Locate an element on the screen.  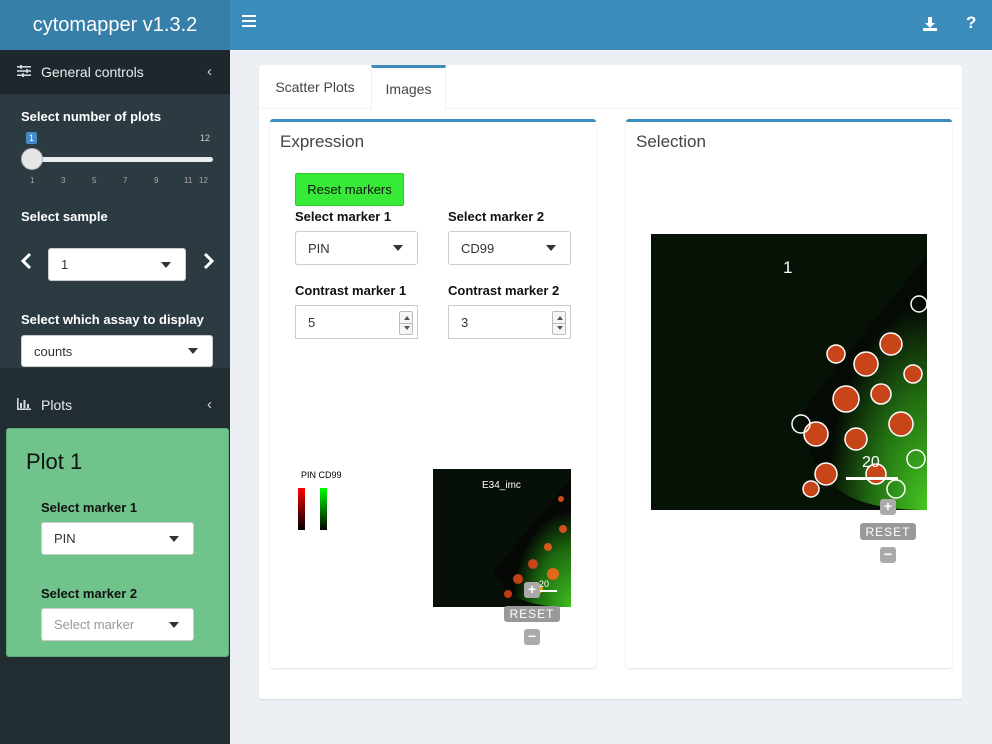
marker2-label: Select marker 2 is located at coordinates (496, 216).